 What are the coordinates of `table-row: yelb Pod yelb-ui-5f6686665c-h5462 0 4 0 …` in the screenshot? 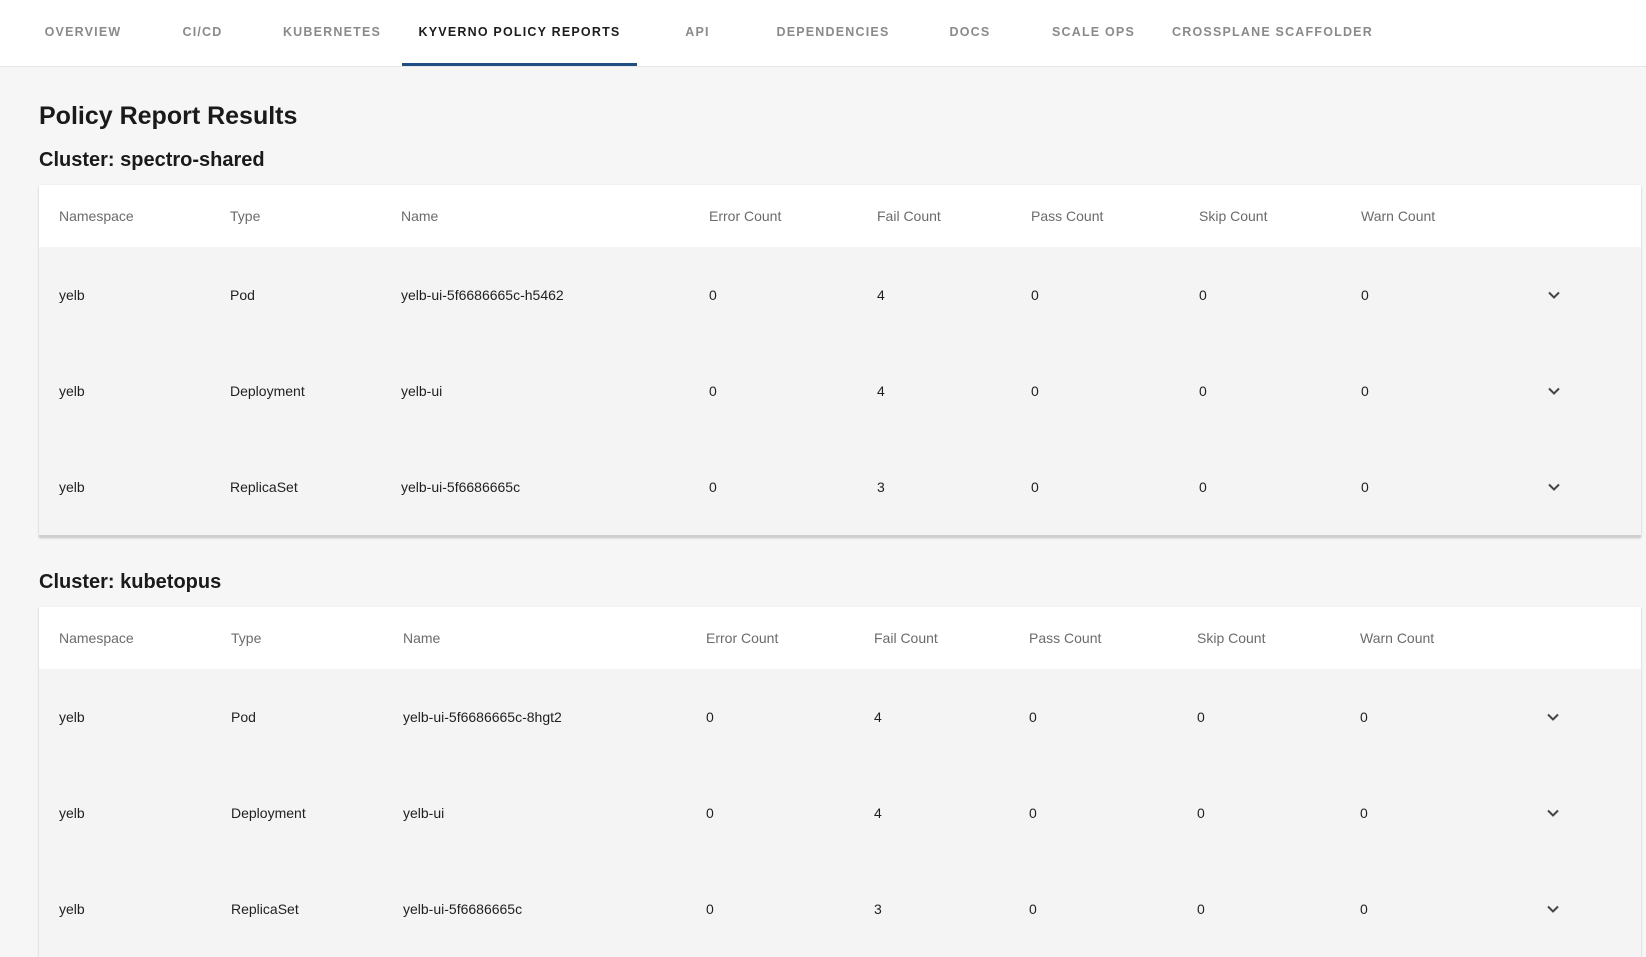 It's located at (840, 295).